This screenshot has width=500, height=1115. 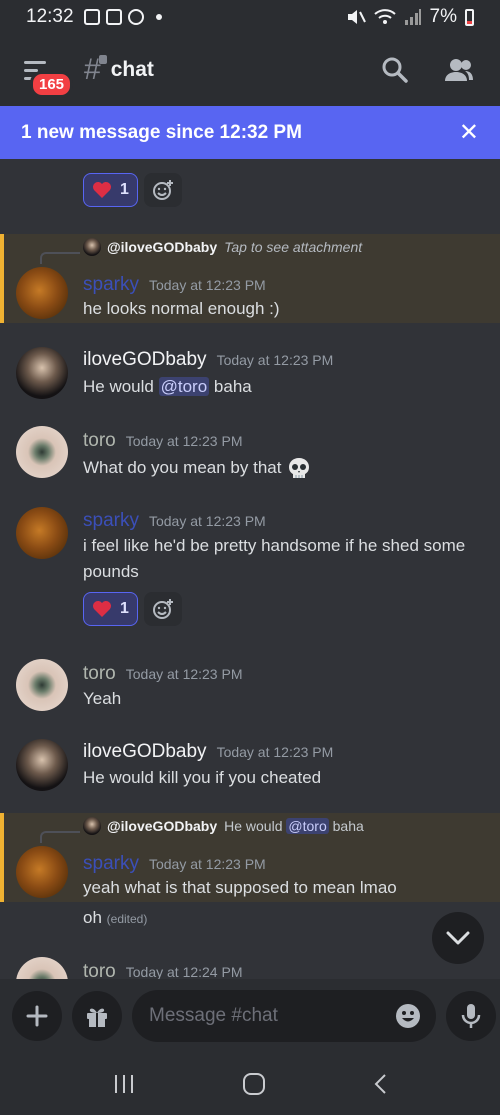 I want to click on message-text: What do you mean by that, so click(x=281, y=468).